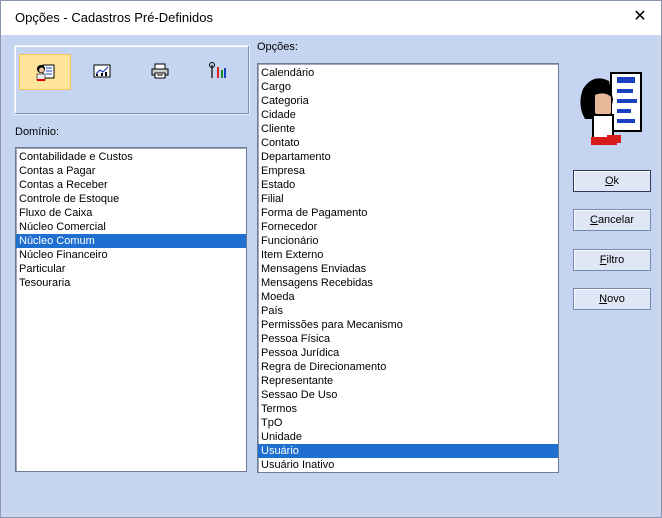 The height and width of the screenshot is (518, 662). What do you see at coordinates (131, 157) in the screenshot?
I see `dominio-list-item: Contabilidade e Custos` at bounding box center [131, 157].